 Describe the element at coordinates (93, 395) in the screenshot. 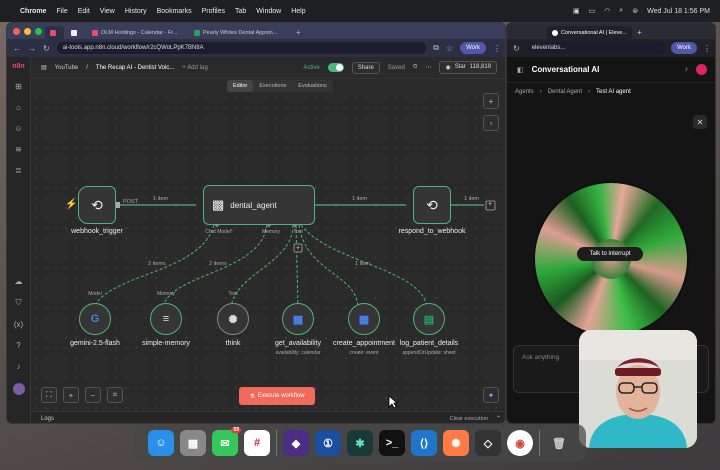

I see `zoom-out-button: −` at that location.